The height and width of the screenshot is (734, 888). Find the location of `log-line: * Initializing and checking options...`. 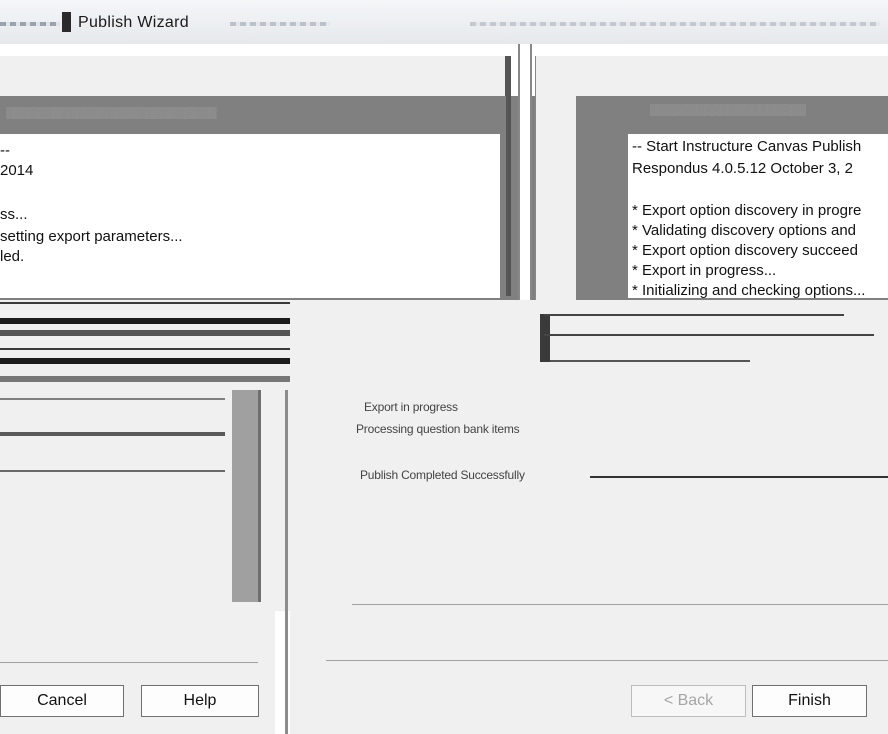

log-line: * Initializing and checking options... is located at coordinates (749, 290).